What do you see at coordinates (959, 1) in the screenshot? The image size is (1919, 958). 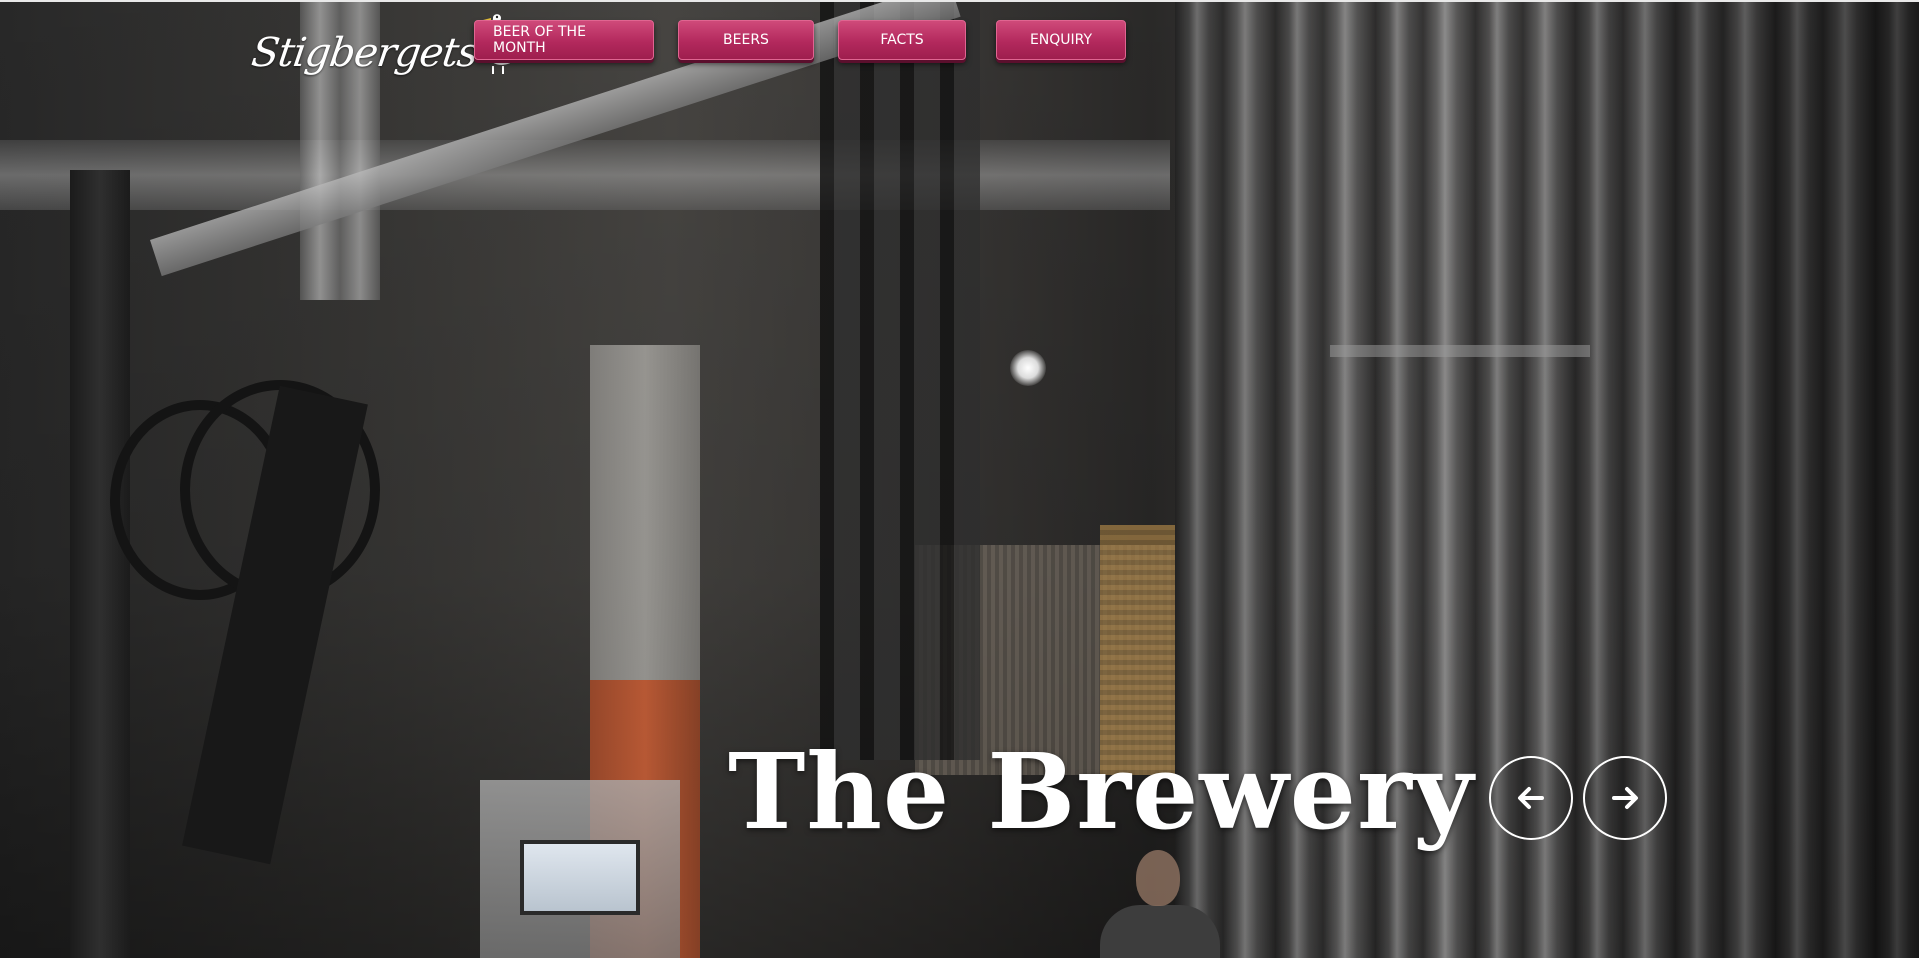 I see `top-border` at bounding box center [959, 1].